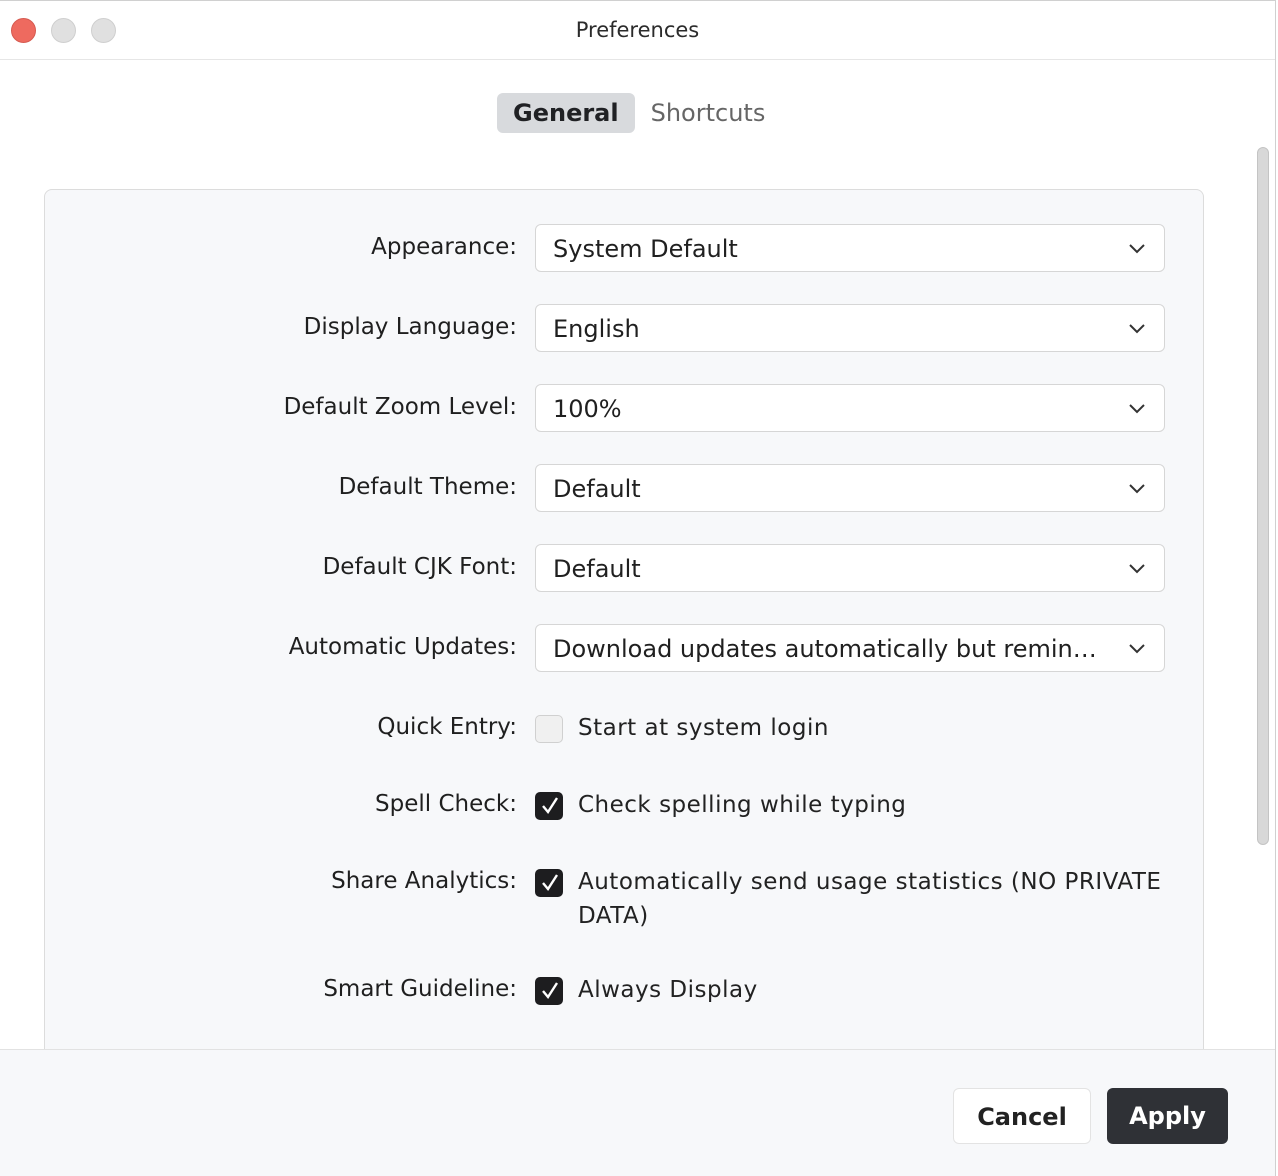 Image resolution: width=1278 pixels, height=1176 pixels. What do you see at coordinates (549, 729) in the screenshot?
I see `quick-entry-checkbox` at bounding box center [549, 729].